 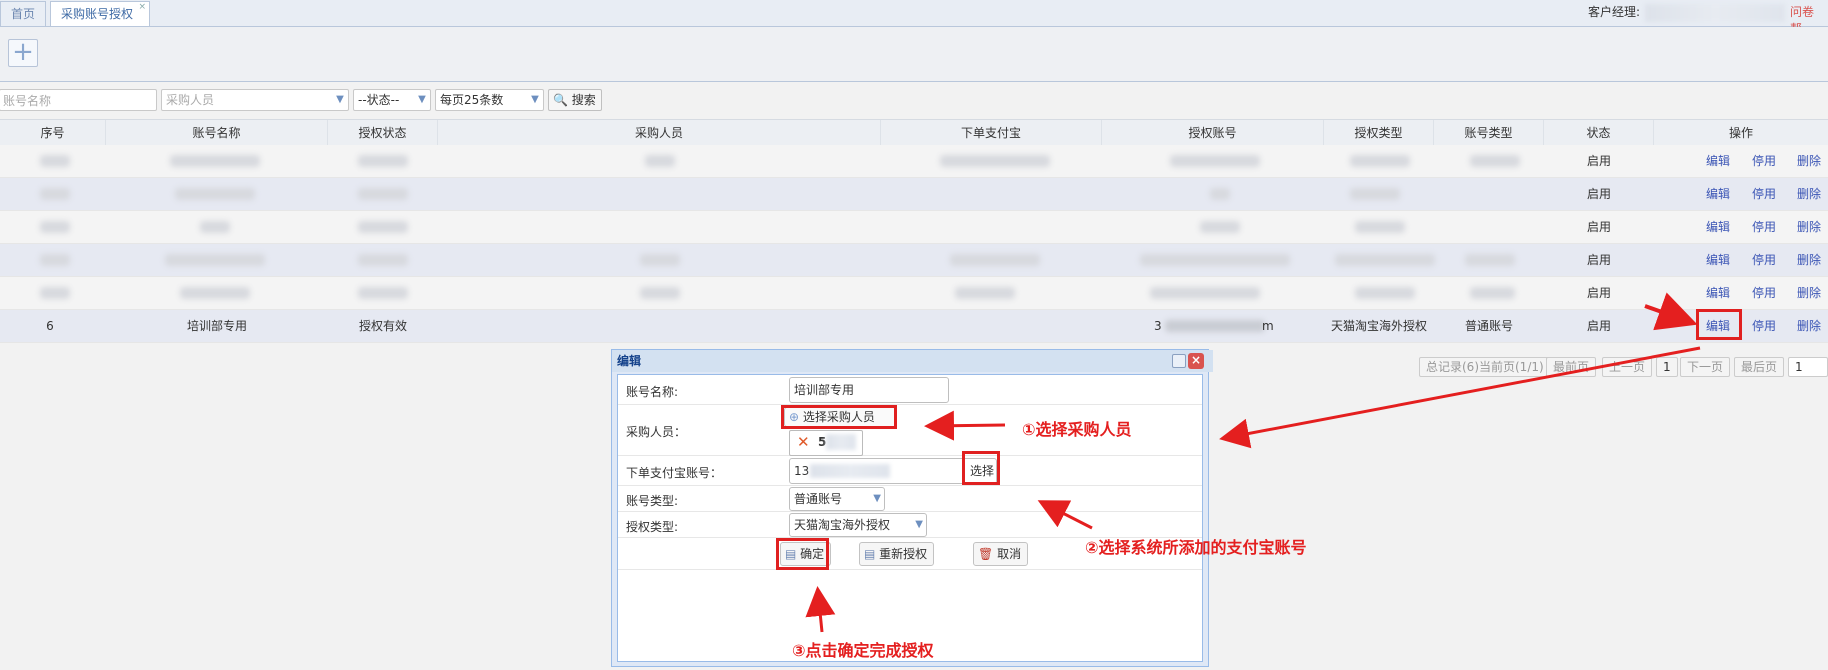 I want to click on arrow-step2, so click(x=1065, y=515).